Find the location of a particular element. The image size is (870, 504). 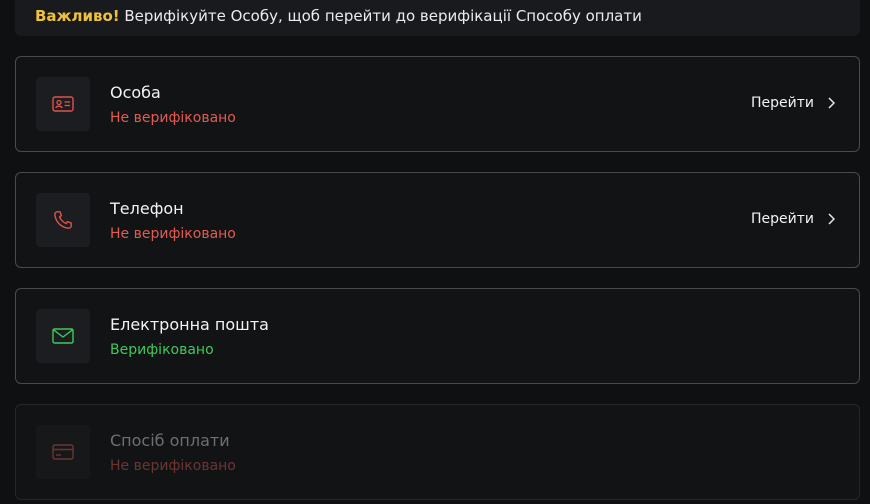

notice-label: Важливо! is located at coordinates (77, 16).